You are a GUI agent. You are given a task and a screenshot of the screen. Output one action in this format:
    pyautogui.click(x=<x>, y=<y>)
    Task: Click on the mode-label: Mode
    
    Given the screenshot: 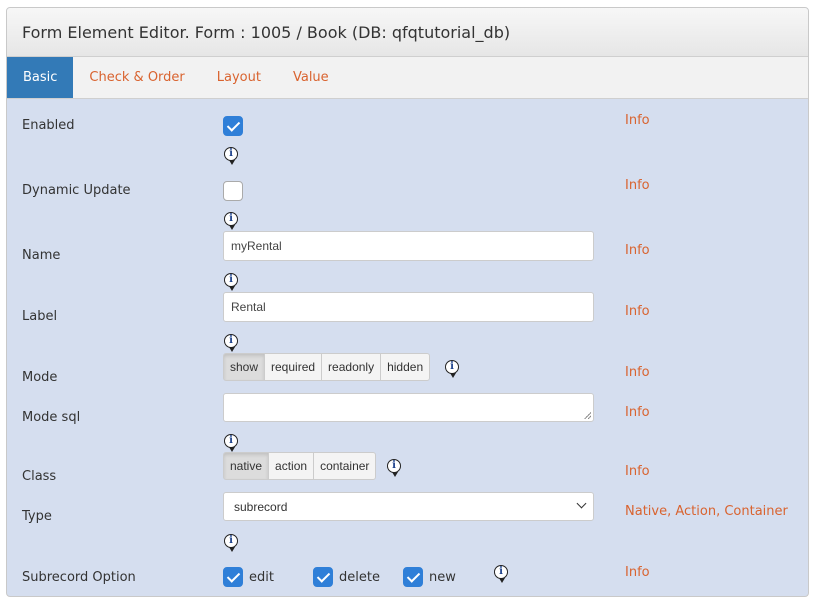 What is the action you would take?
    pyautogui.click(x=40, y=377)
    